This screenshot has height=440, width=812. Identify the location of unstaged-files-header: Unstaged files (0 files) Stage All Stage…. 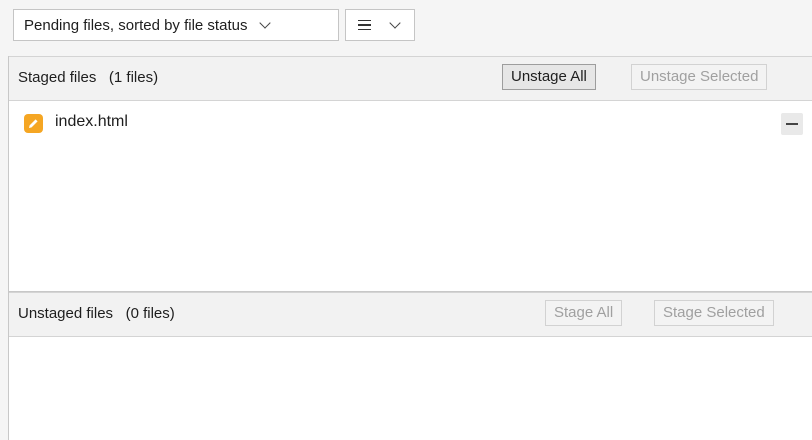
(410, 314).